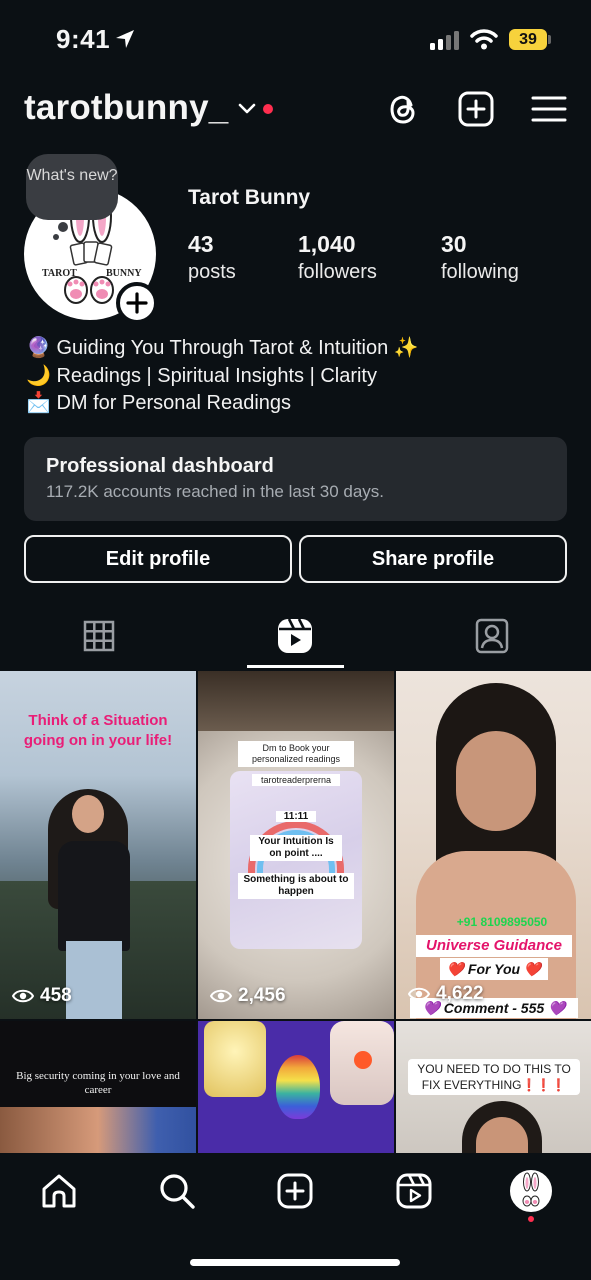  Describe the element at coordinates (492, 636) in the screenshot. I see `tagged-tab-icon` at that location.